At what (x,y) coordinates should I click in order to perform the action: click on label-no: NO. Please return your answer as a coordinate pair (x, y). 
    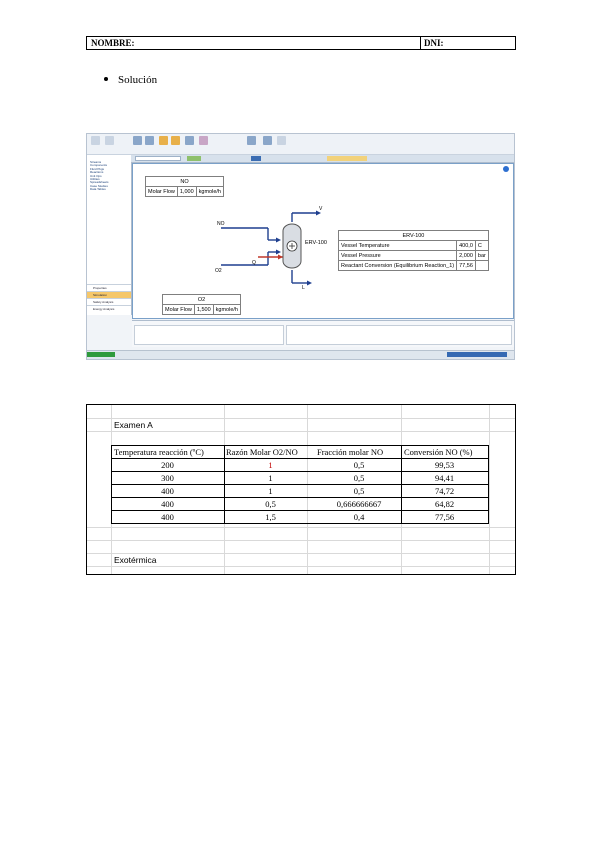
    Looking at the image, I should click on (221, 224).